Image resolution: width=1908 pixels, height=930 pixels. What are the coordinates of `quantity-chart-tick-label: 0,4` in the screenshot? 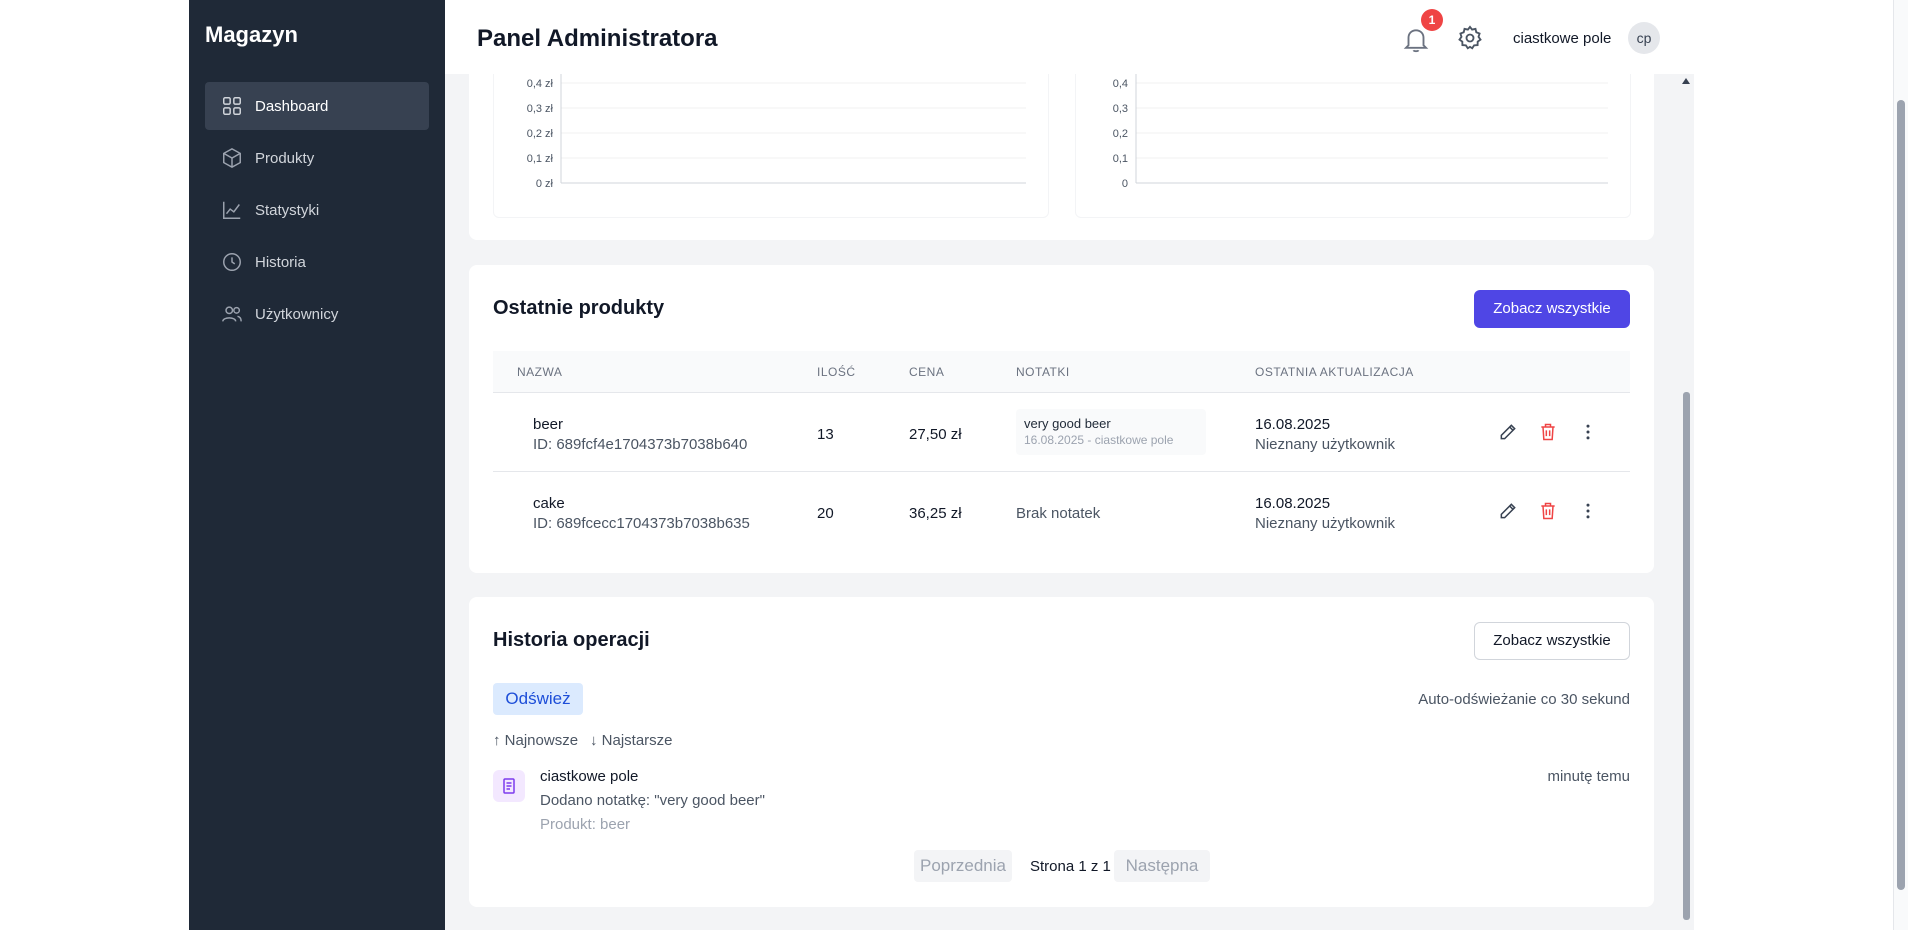 It's located at (1120, 84).